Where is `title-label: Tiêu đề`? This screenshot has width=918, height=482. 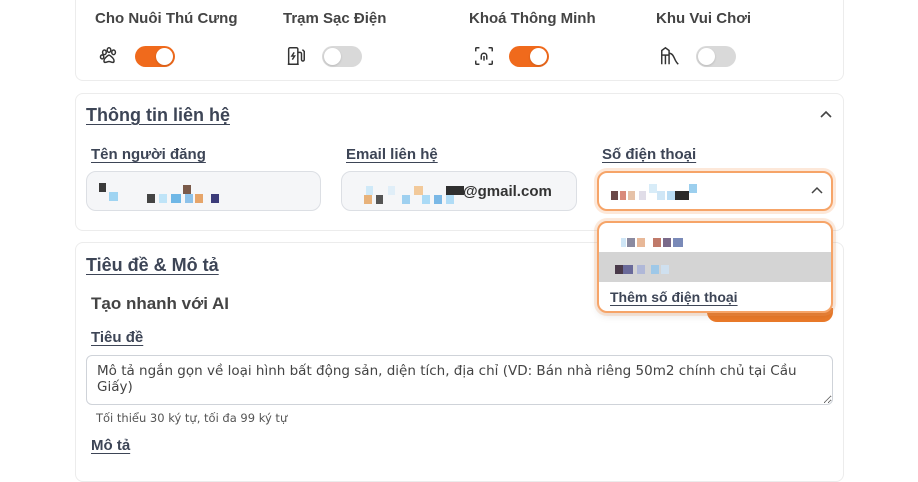 title-label: Tiêu đề is located at coordinates (117, 337).